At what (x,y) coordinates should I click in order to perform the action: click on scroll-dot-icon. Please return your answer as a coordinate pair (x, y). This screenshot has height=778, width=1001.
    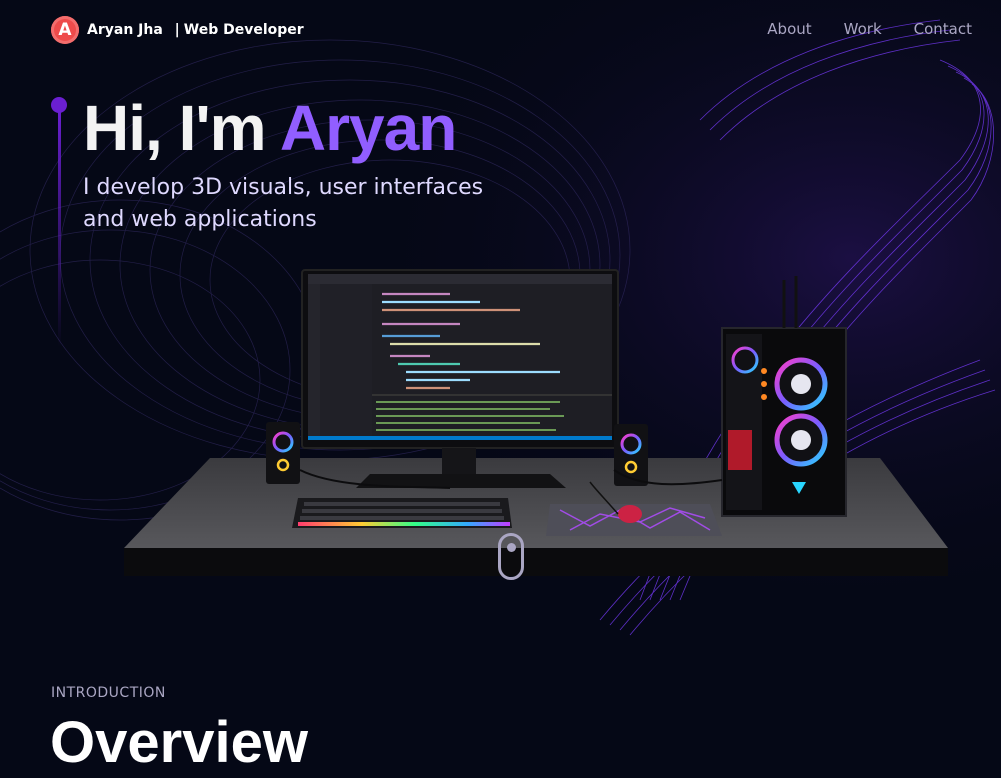
    Looking at the image, I should click on (511, 547).